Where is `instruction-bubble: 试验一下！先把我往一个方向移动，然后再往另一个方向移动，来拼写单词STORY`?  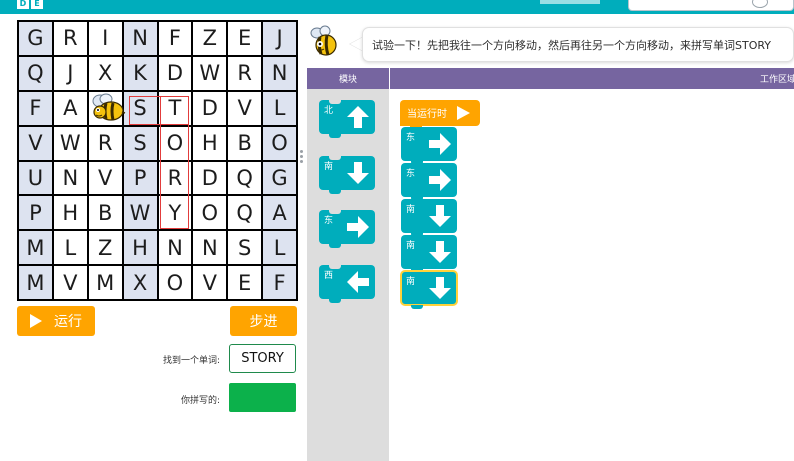 instruction-bubble: 试验一下！先把我往一个方向移动，然后再往另一个方向移动，来拼写单词STORY is located at coordinates (578, 44).